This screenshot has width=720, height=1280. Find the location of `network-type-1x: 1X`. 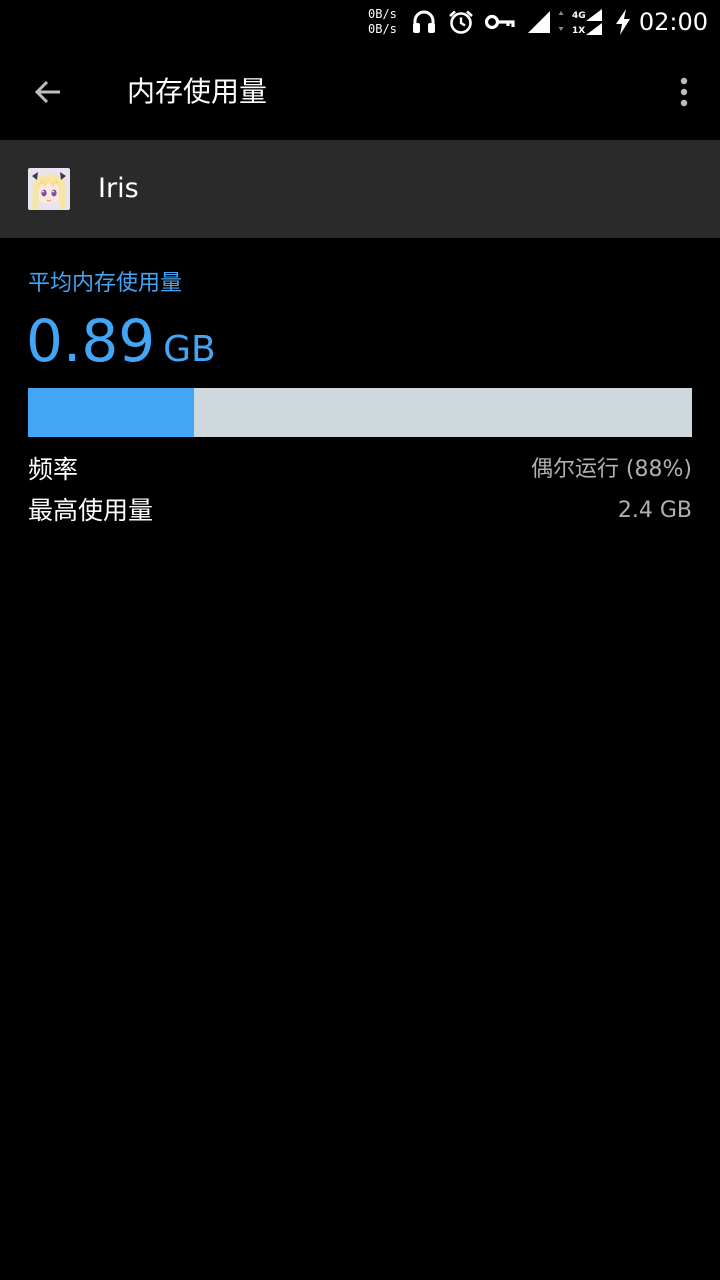

network-type-1x: 1X is located at coordinates (578, 31).